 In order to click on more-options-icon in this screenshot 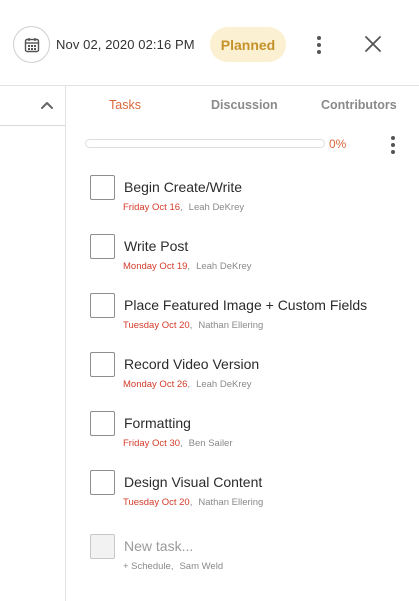, I will do `click(319, 45)`.